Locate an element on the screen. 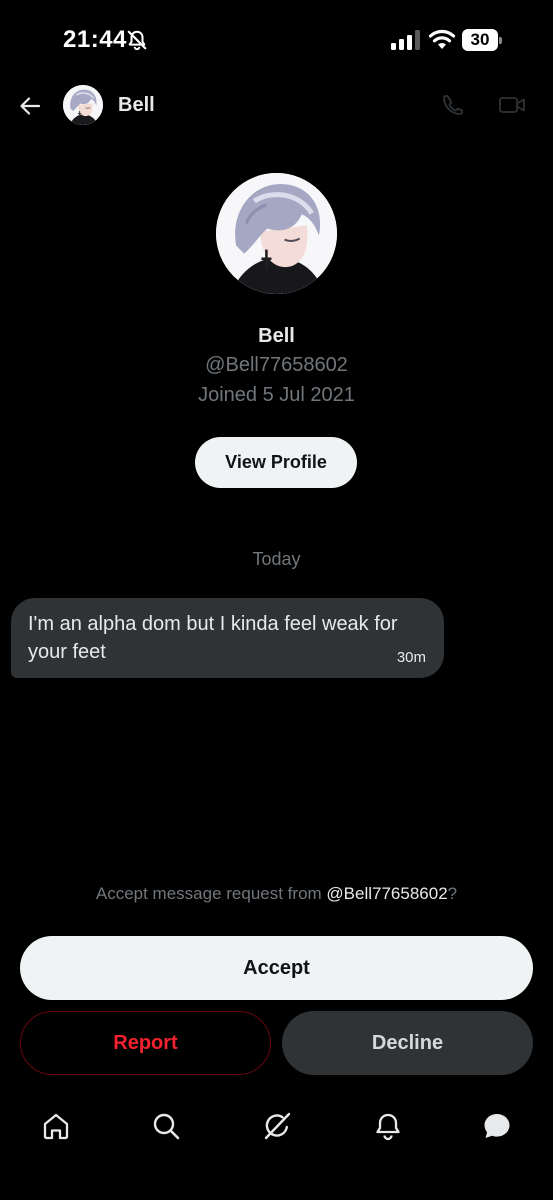 This screenshot has width=553, height=1200. notifications-bell-icon is located at coordinates (388, 1126).